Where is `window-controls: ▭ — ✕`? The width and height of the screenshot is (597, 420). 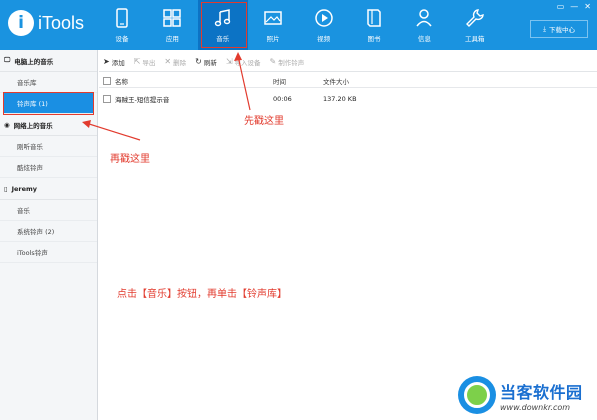 window-controls: ▭ — ✕ is located at coordinates (574, 6).